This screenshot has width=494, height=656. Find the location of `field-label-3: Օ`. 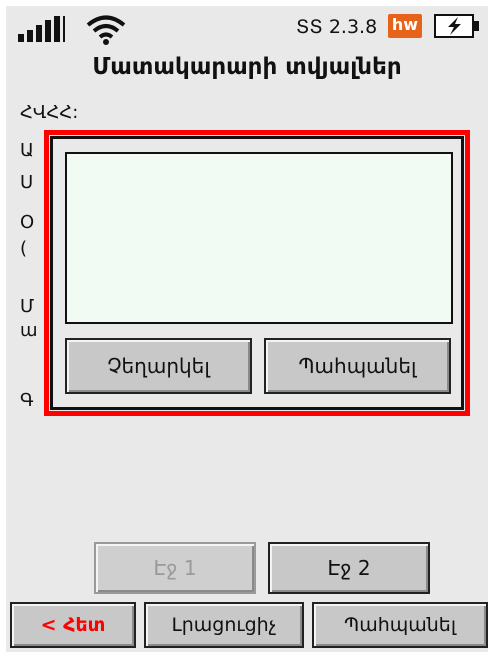

field-label-3: Օ is located at coordinates (27, 222).